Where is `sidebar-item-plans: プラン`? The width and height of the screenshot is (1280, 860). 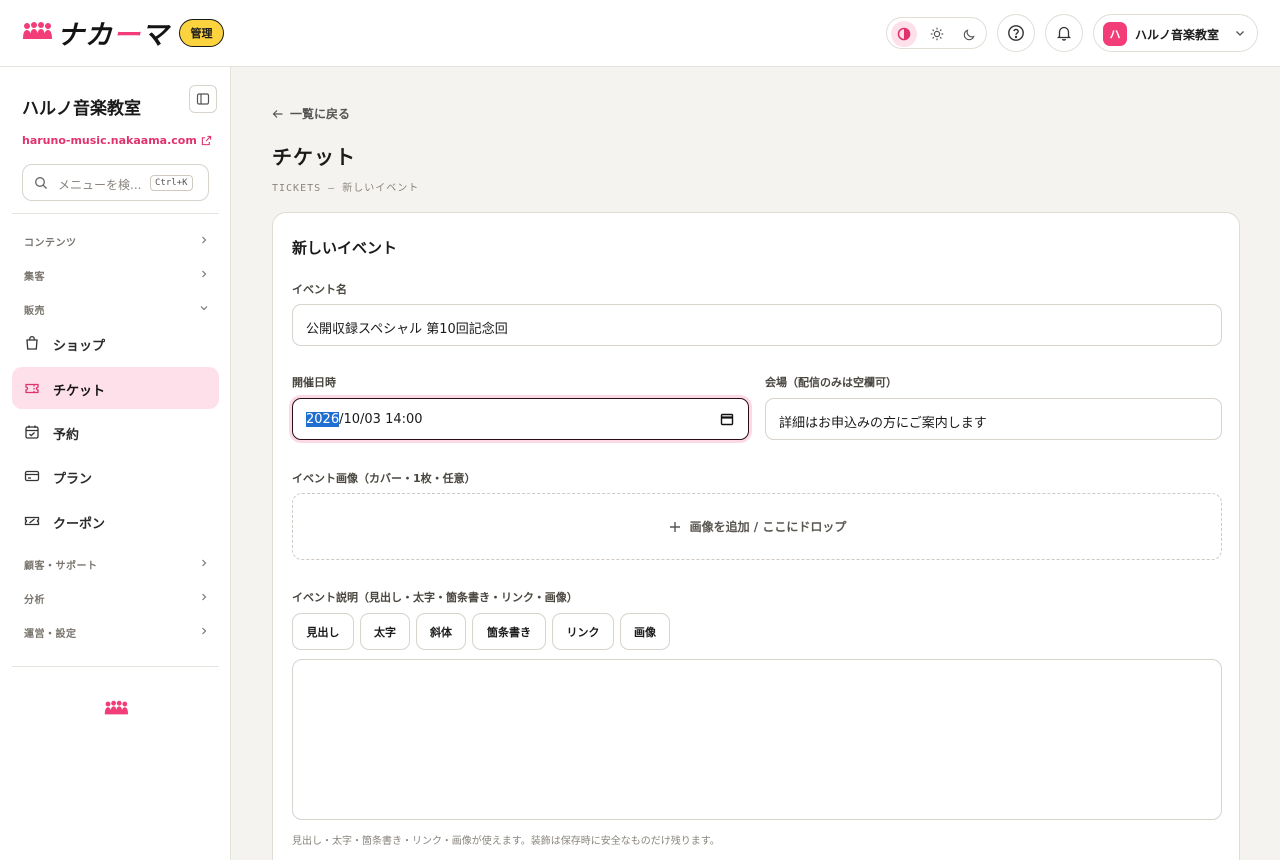 sidebar-item-plans: プラン is located at coordinates (115, 476).